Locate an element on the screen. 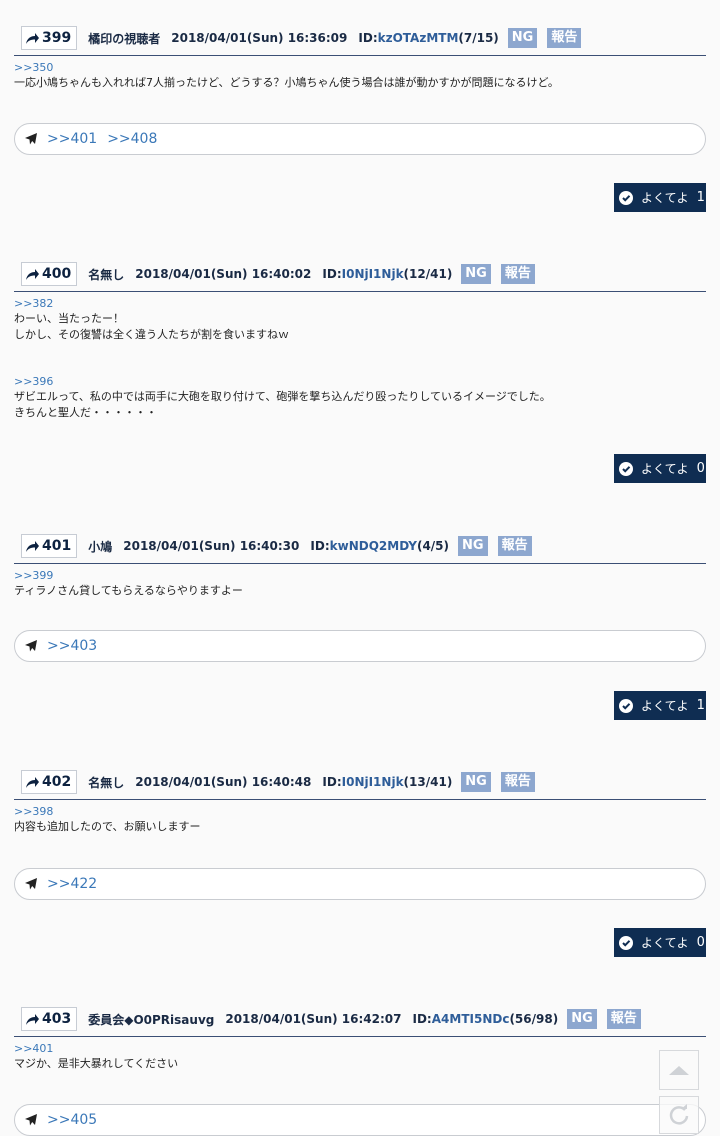  reply-link: >>401 is located at coordinates (72, 139).